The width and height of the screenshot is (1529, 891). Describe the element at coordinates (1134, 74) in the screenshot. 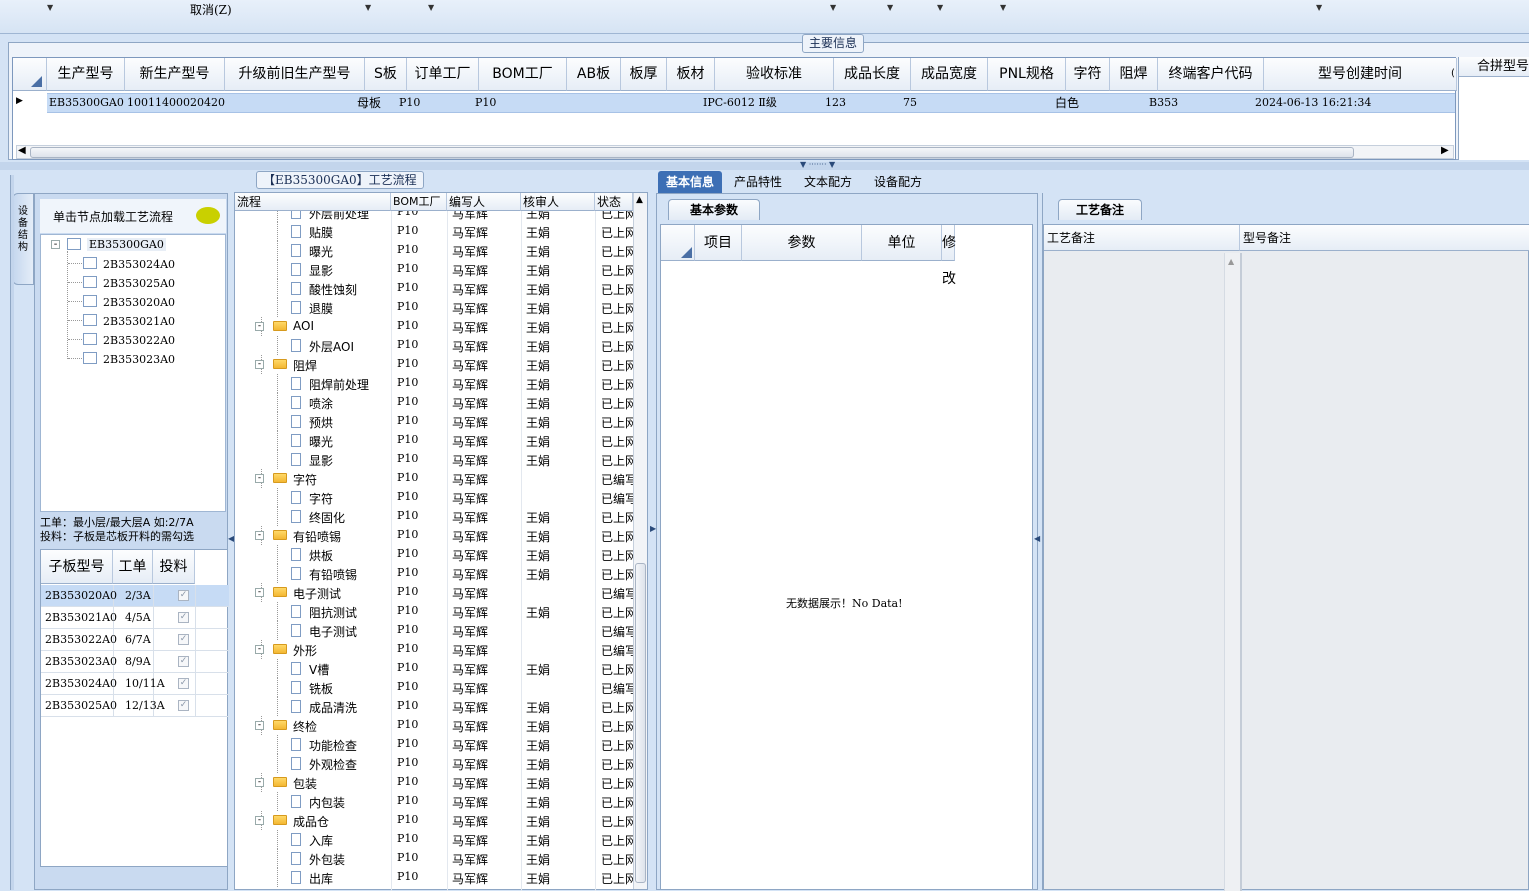

I see `column-header: 阻焊` at that location.